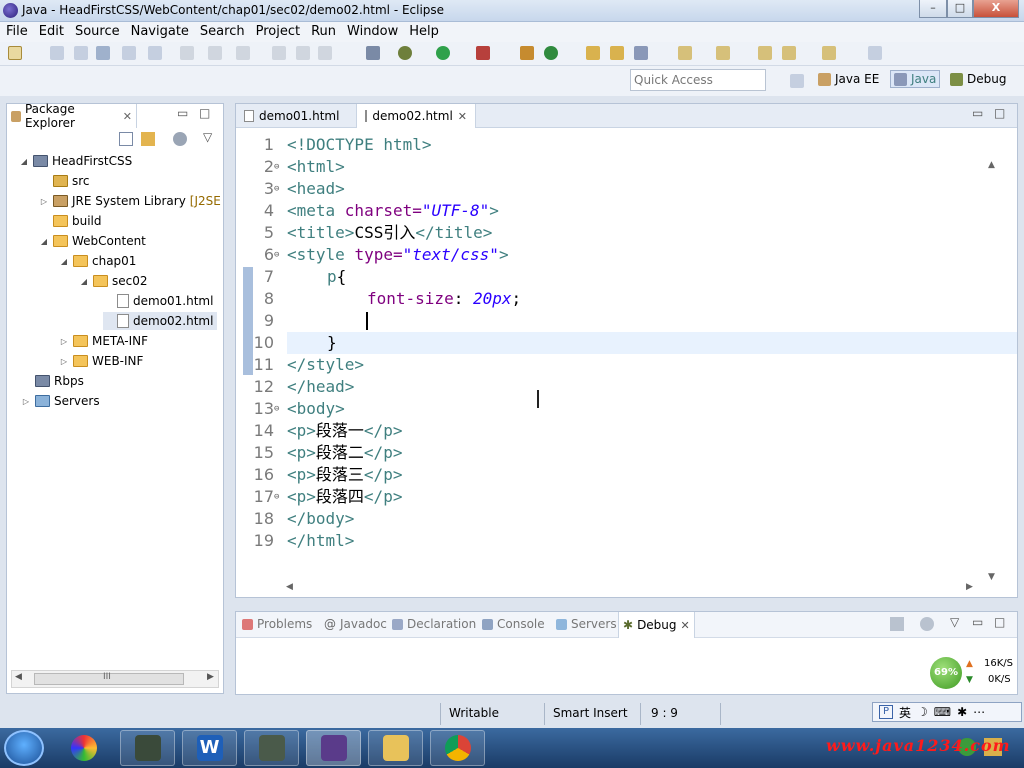 The width and height of the screenshot is (1024, 768). I want to click on undo-icon, so click(187, 53).